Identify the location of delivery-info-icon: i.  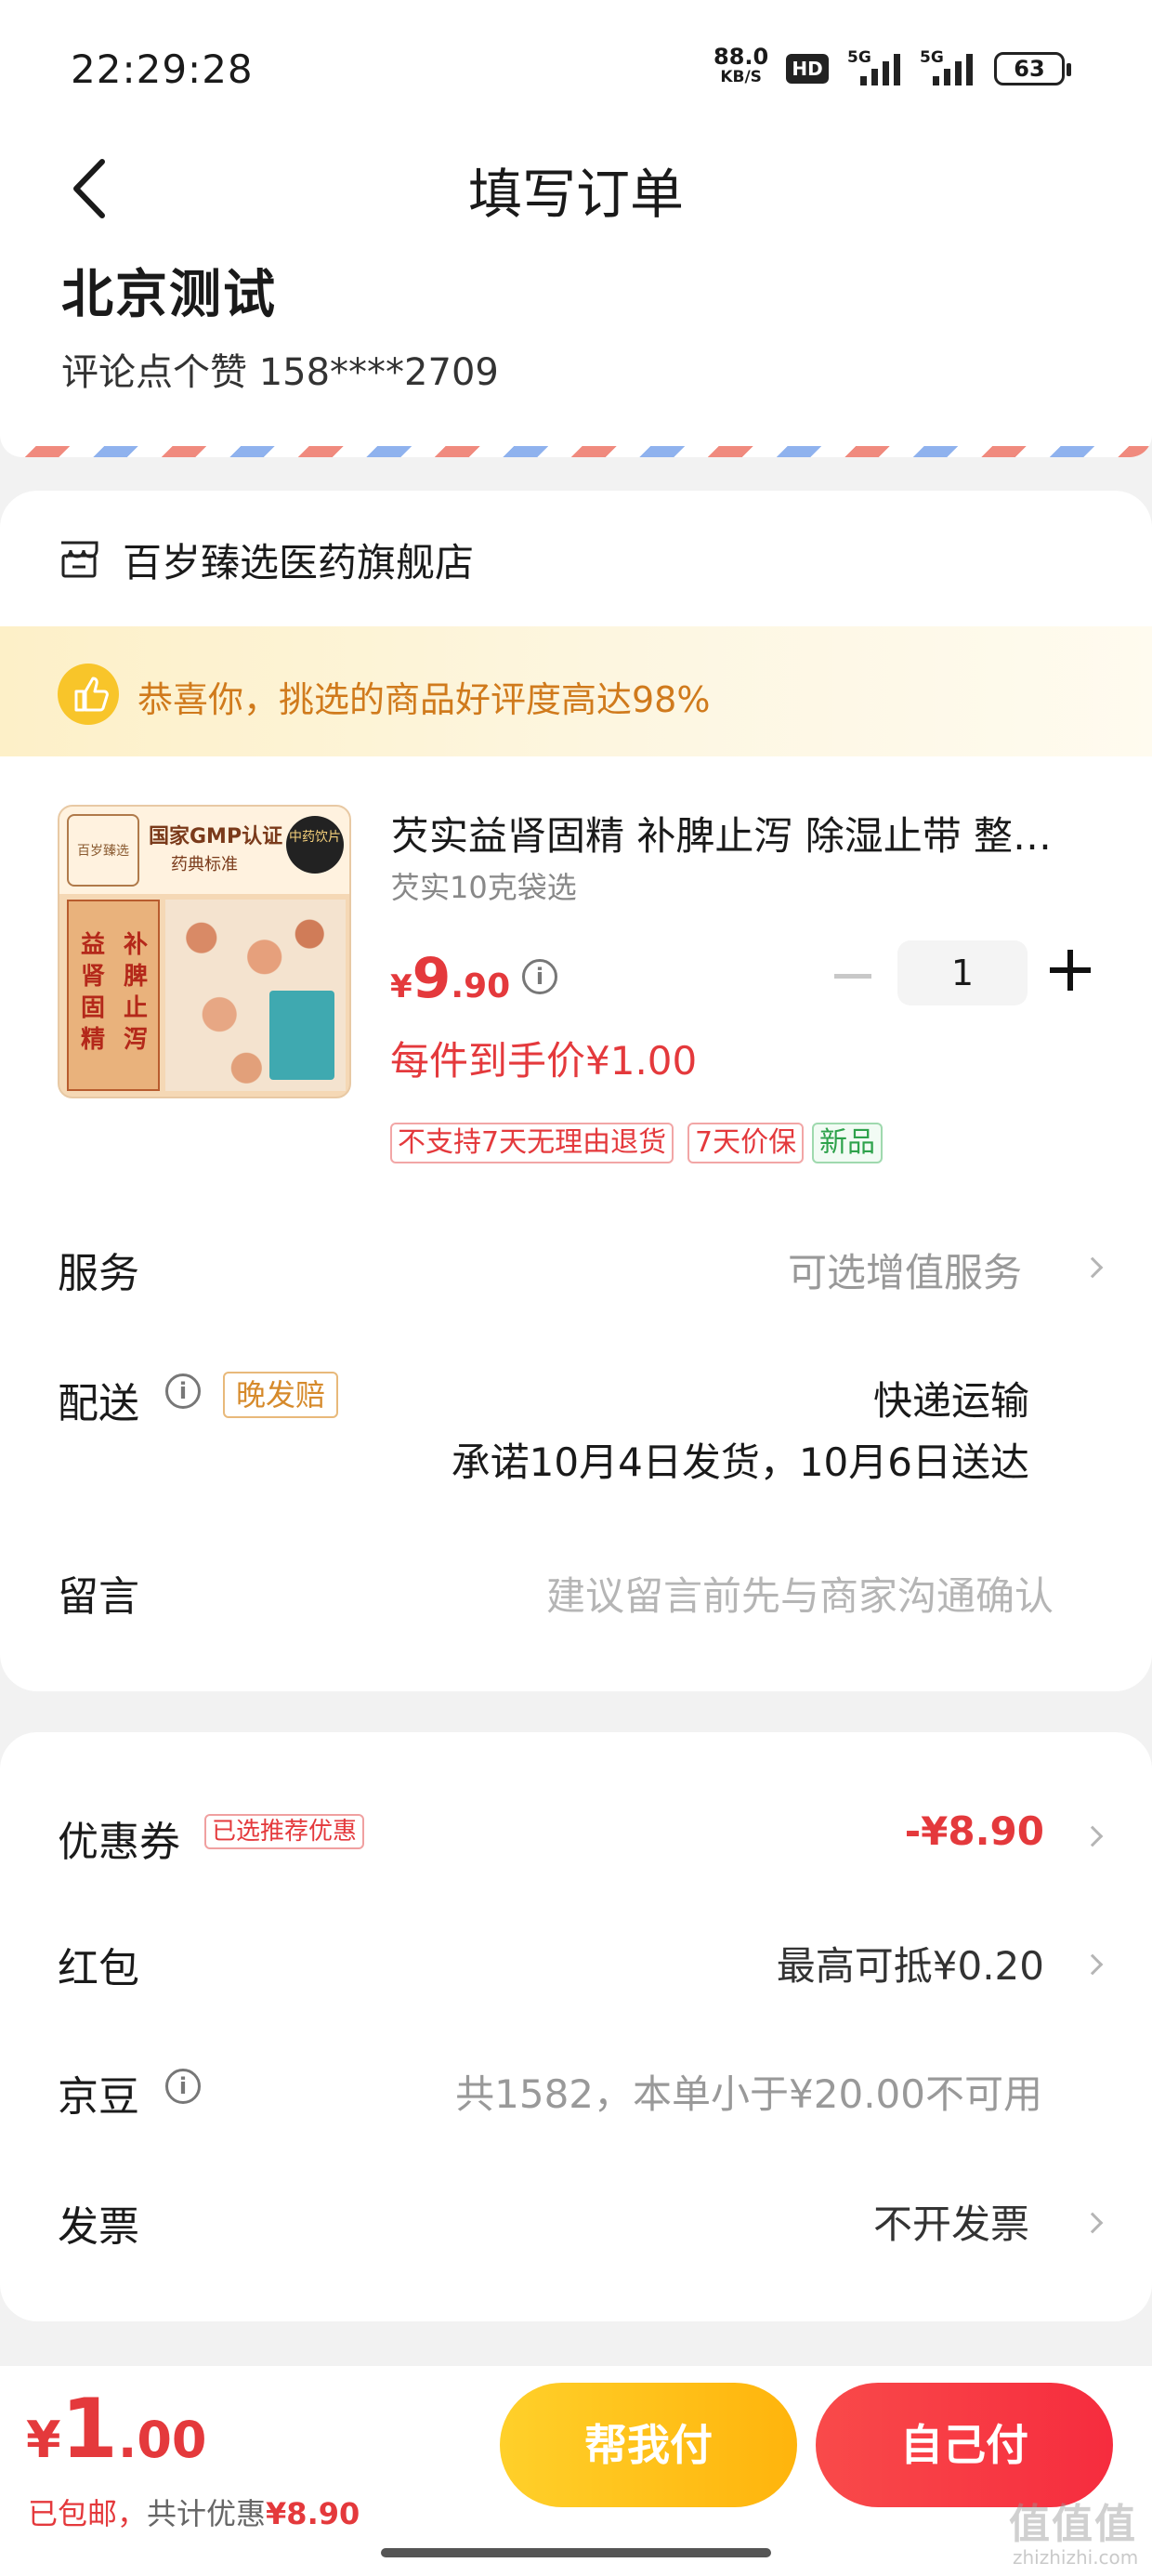
(183, 1391).